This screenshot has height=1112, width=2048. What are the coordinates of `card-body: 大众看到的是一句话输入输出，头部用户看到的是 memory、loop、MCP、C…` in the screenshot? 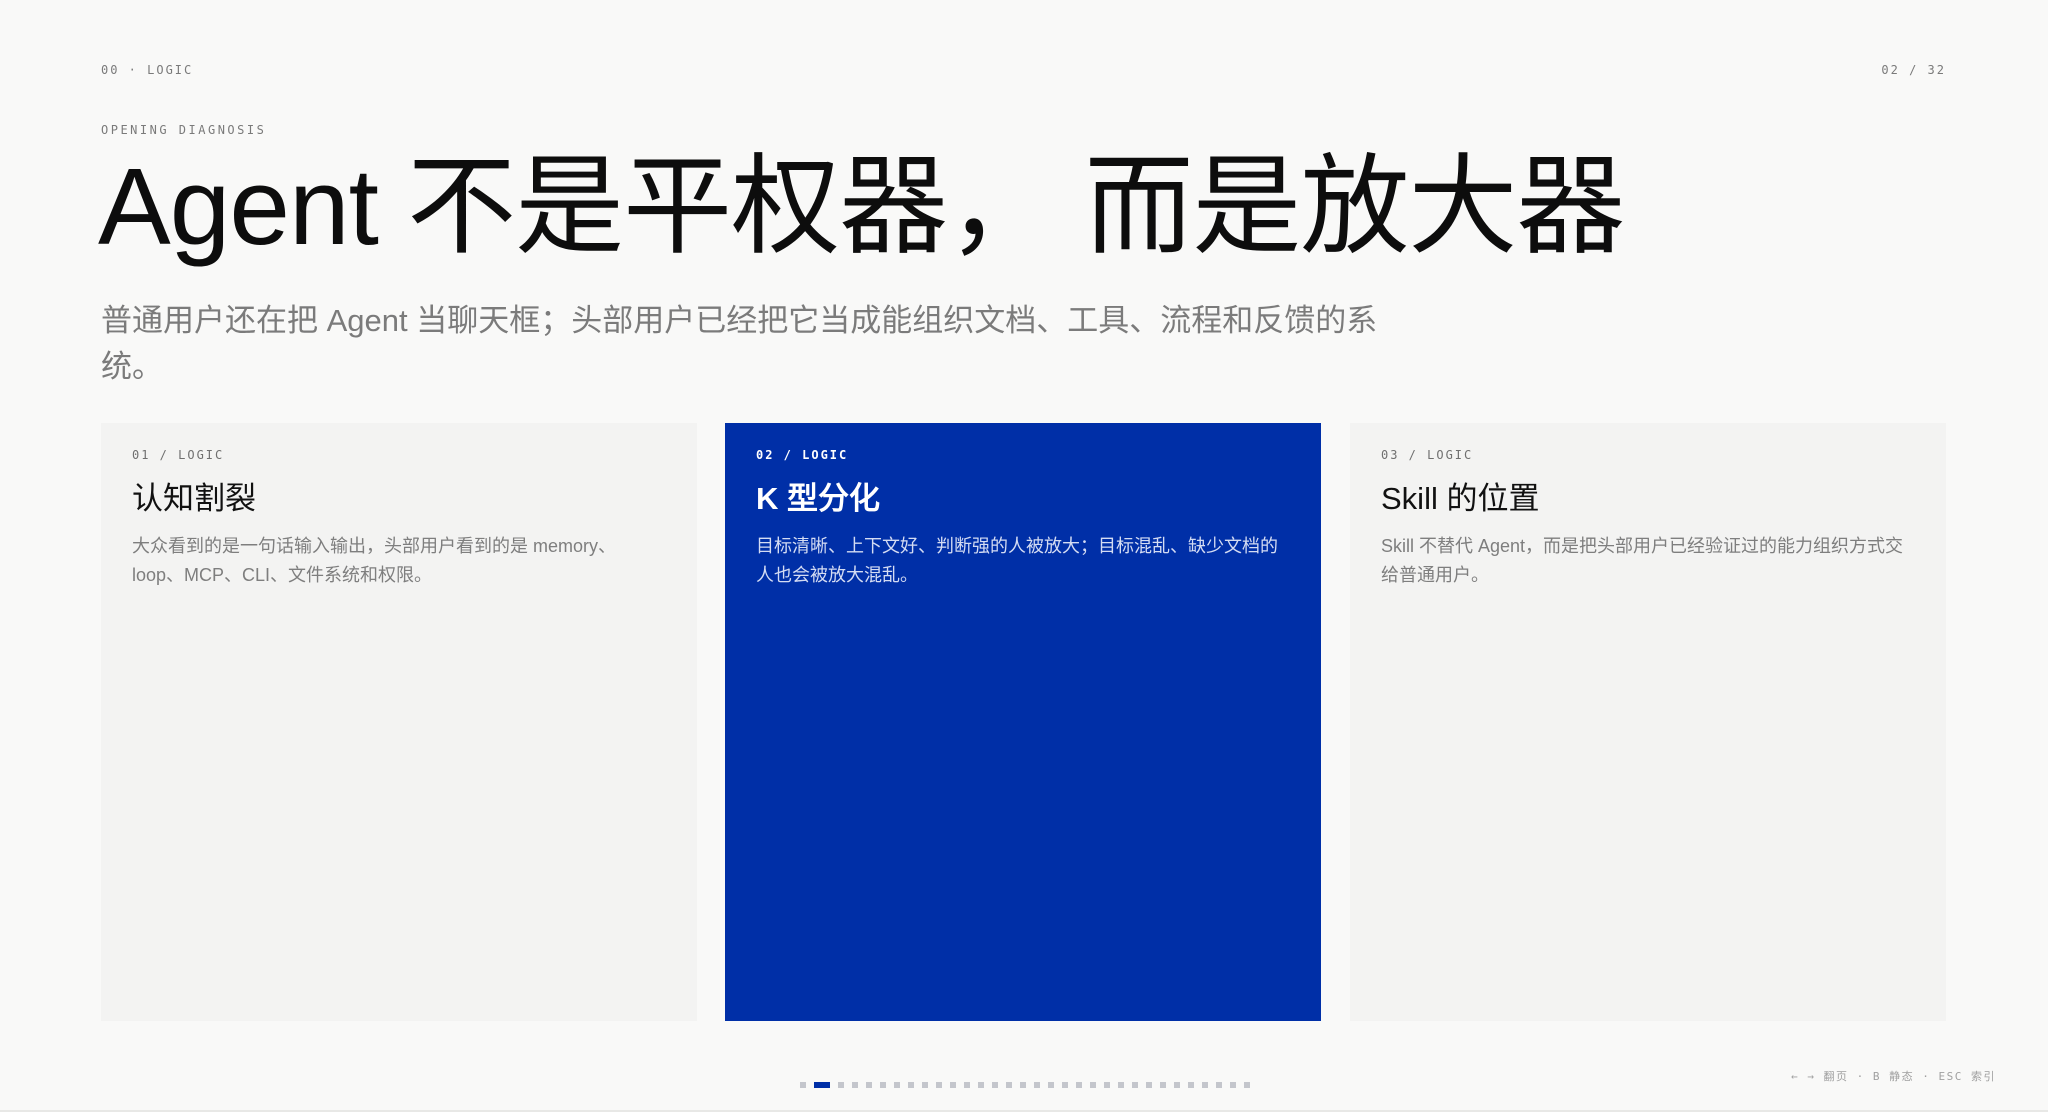 It's located at (374, 560).